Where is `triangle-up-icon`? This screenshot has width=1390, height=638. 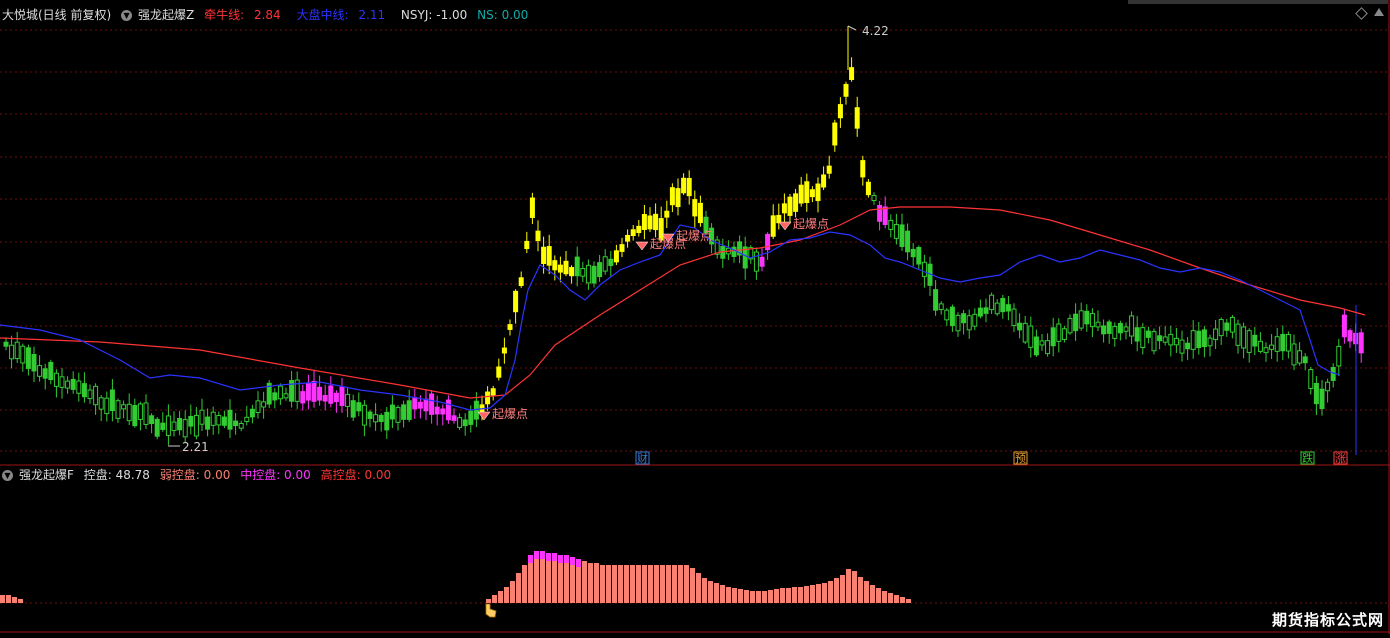 triangle-up-icon is located at coordinates (1379, 12).